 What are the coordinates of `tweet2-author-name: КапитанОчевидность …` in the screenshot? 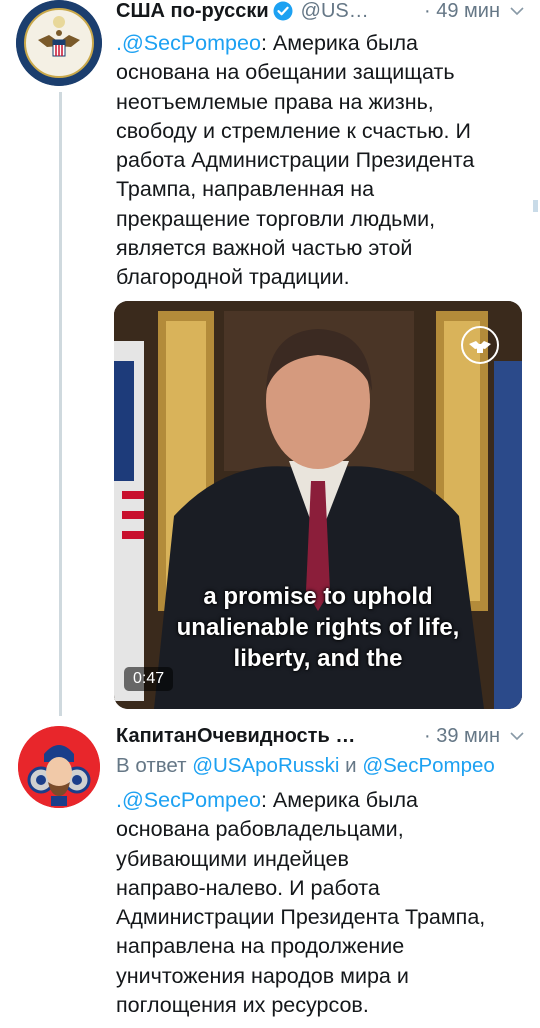 It's located at (235, 736).